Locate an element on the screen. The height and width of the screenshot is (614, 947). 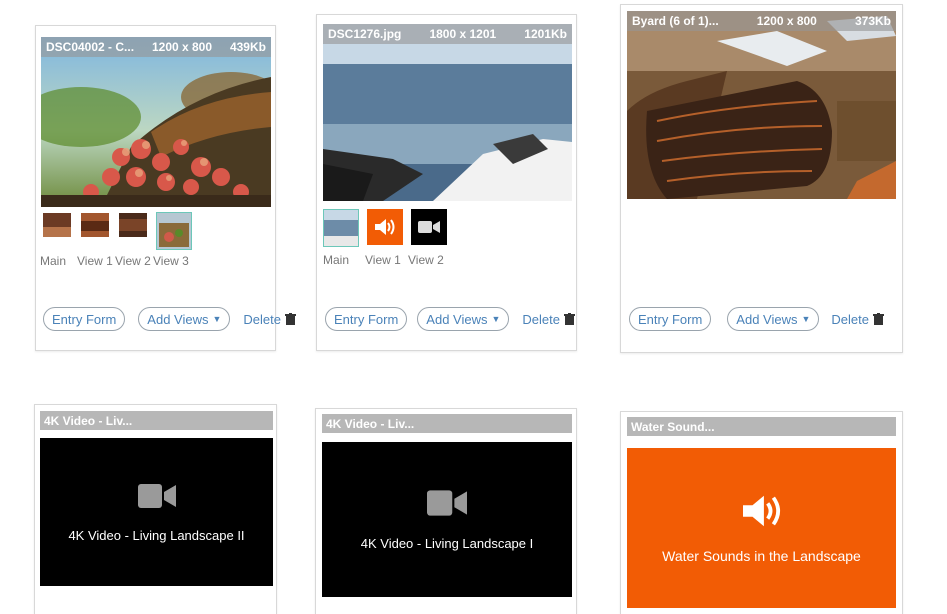
video-caption: 4K Video - Living Landscape I is located at coordinates (447, 543).